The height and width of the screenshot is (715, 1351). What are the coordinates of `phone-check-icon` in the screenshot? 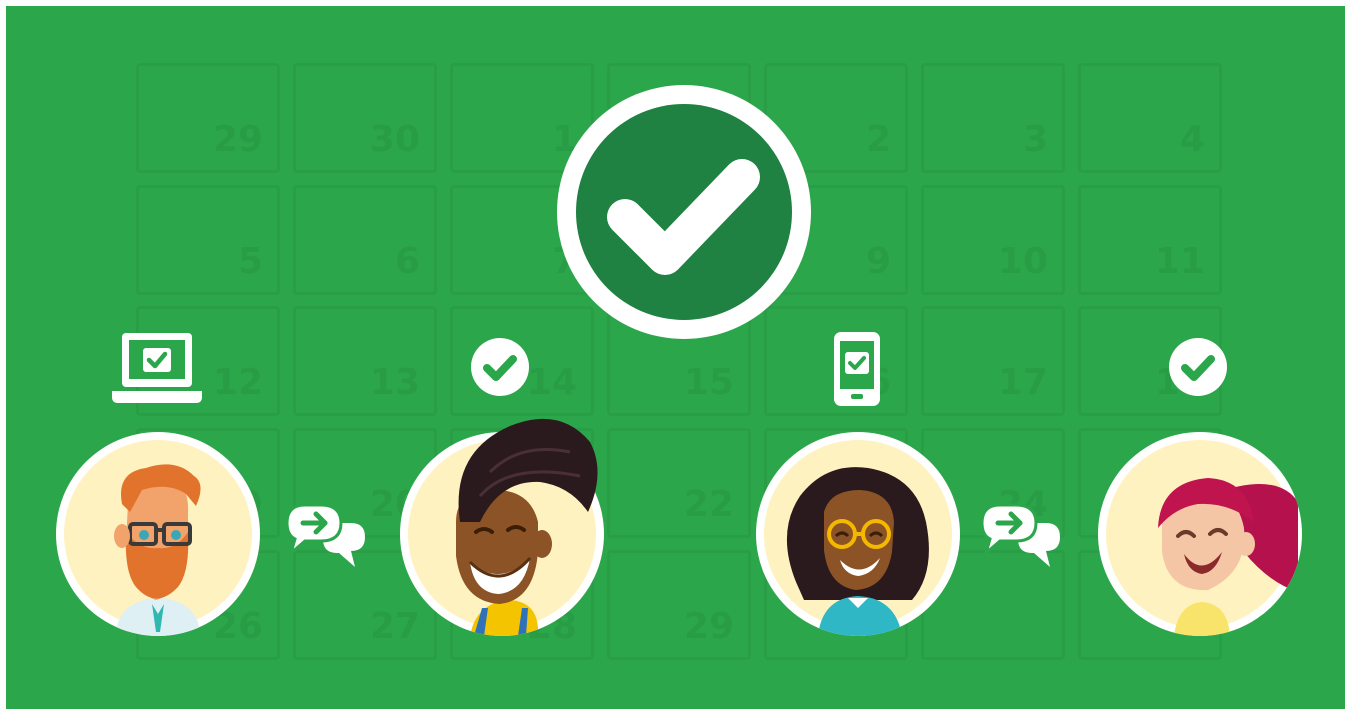 It's located at (857, 369).